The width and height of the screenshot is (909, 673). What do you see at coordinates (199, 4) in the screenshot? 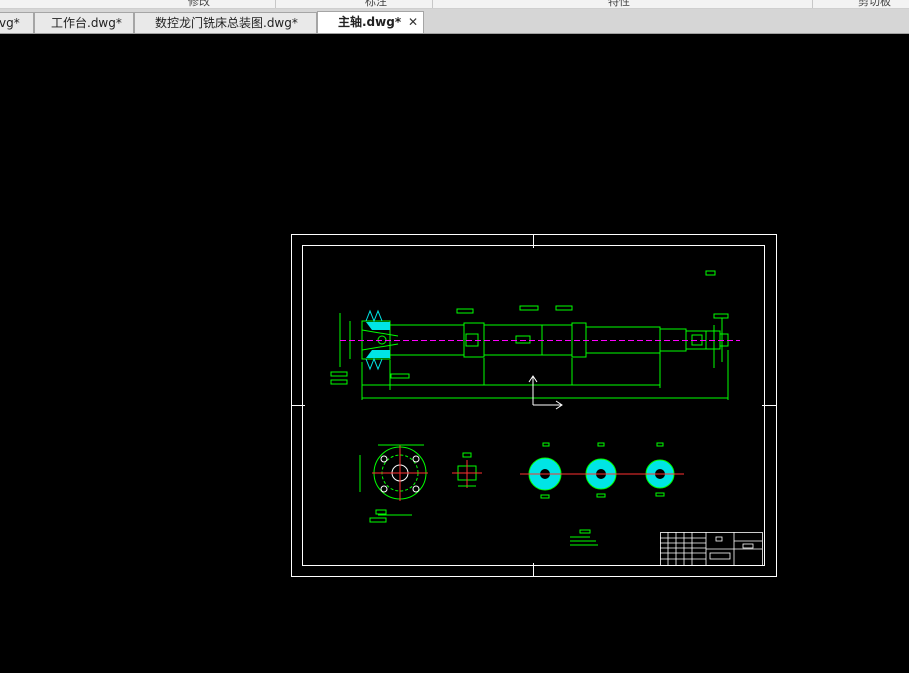
I see `ribbon-group-modify: 修改` at bounding box center [199, 4].